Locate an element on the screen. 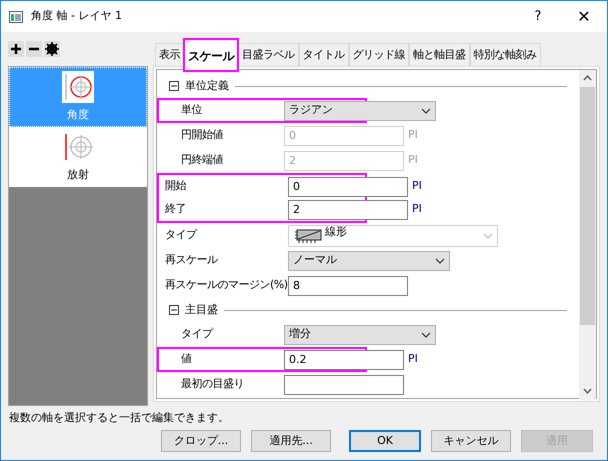 This screenshot has height=461, width=608. section-heading: 主目盛 is located at coordinates (201, 310).